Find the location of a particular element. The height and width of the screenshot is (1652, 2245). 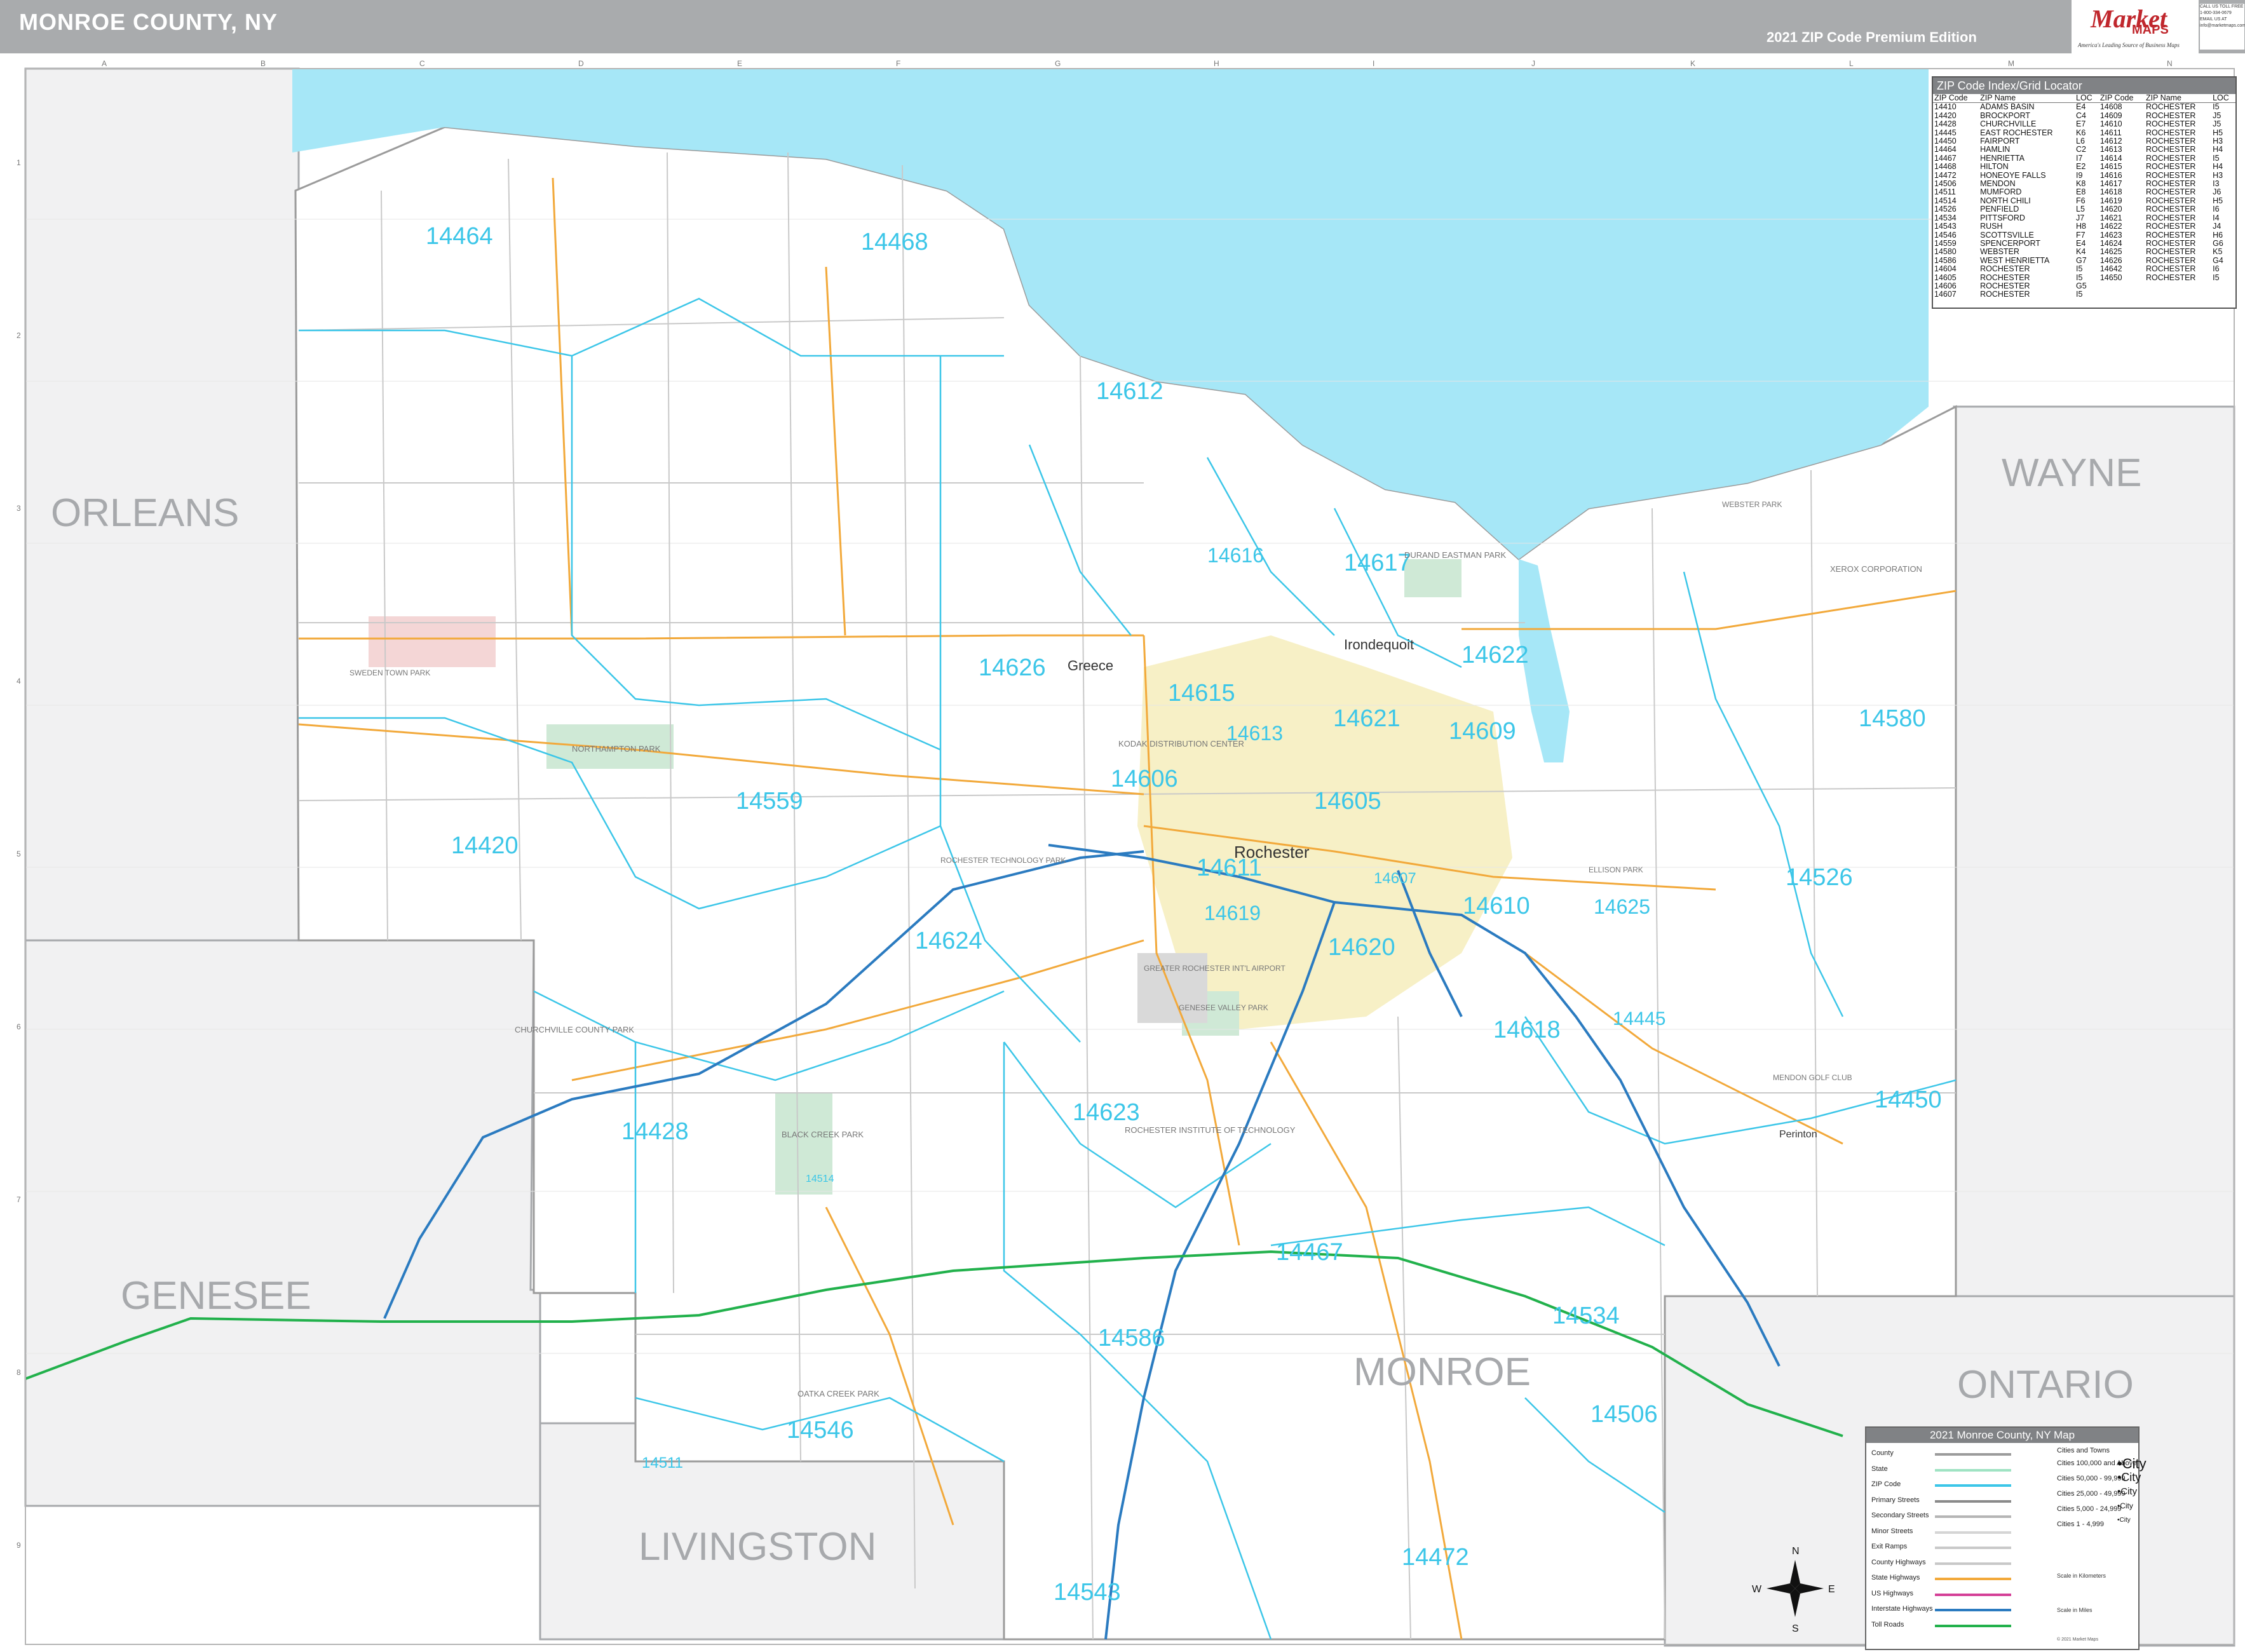

zip-index-cell: 14559 is located at coordinates (1945, 243).